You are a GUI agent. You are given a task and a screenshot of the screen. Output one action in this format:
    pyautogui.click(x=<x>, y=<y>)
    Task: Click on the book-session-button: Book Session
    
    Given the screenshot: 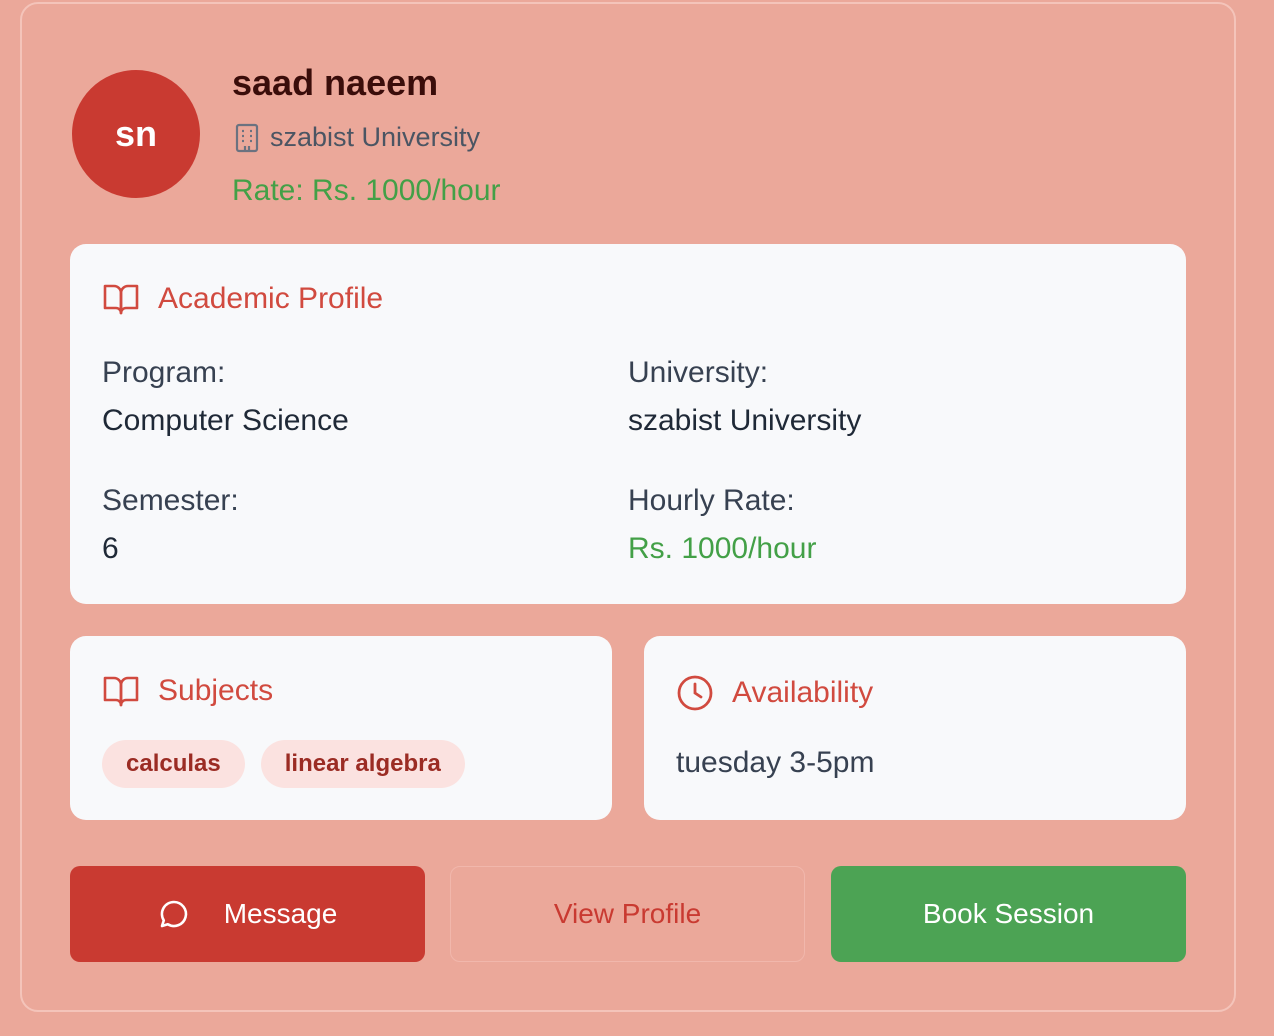 What is the action you would take?
    pyautogui.click(x=1008, y=914)
    